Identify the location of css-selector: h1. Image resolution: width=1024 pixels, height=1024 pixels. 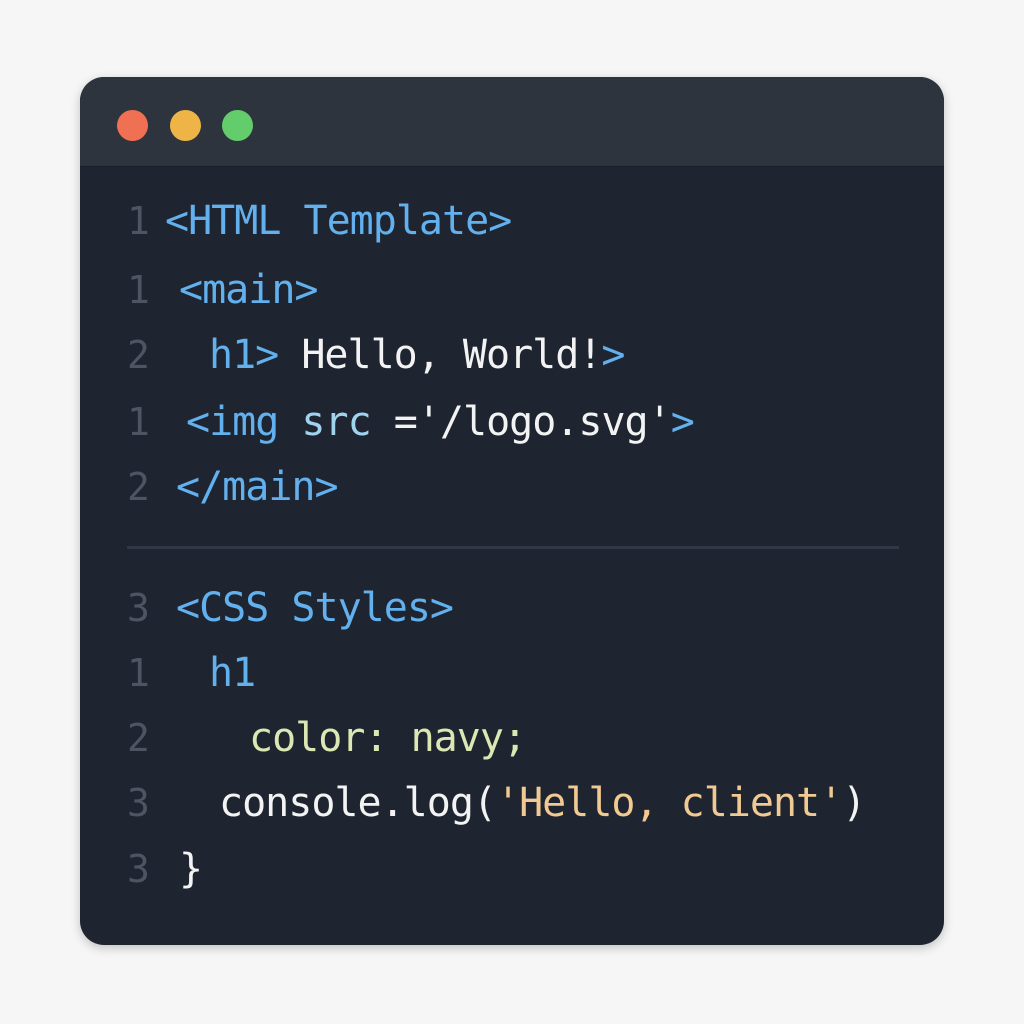
(232, 673).